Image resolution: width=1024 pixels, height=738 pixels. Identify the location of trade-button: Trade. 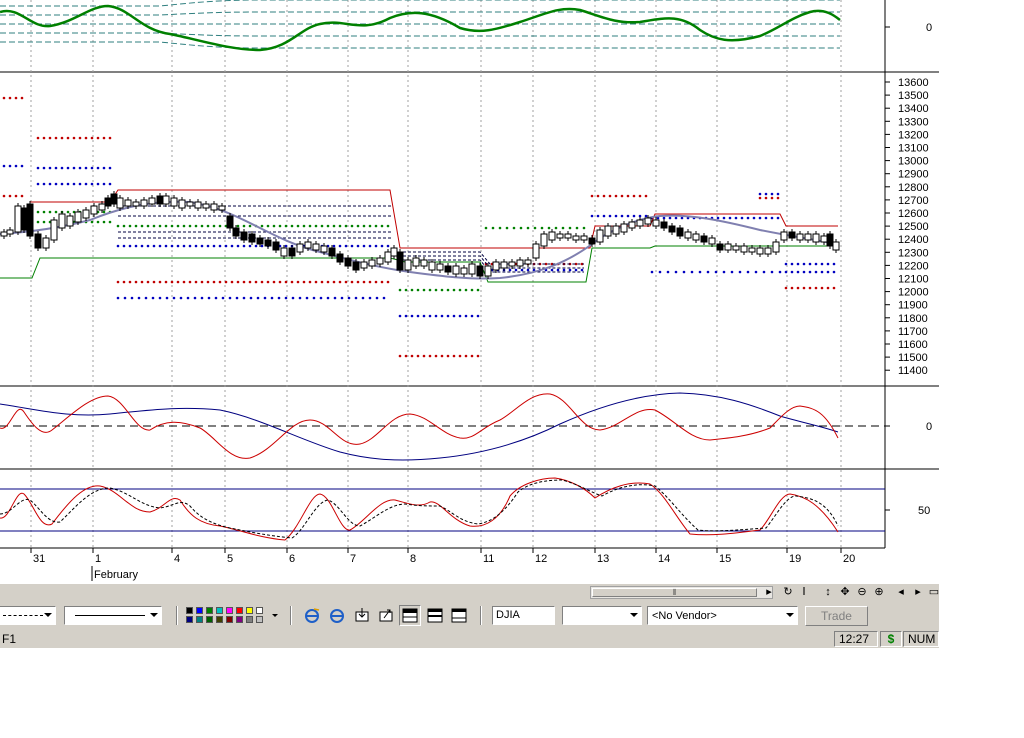
(836, 616).